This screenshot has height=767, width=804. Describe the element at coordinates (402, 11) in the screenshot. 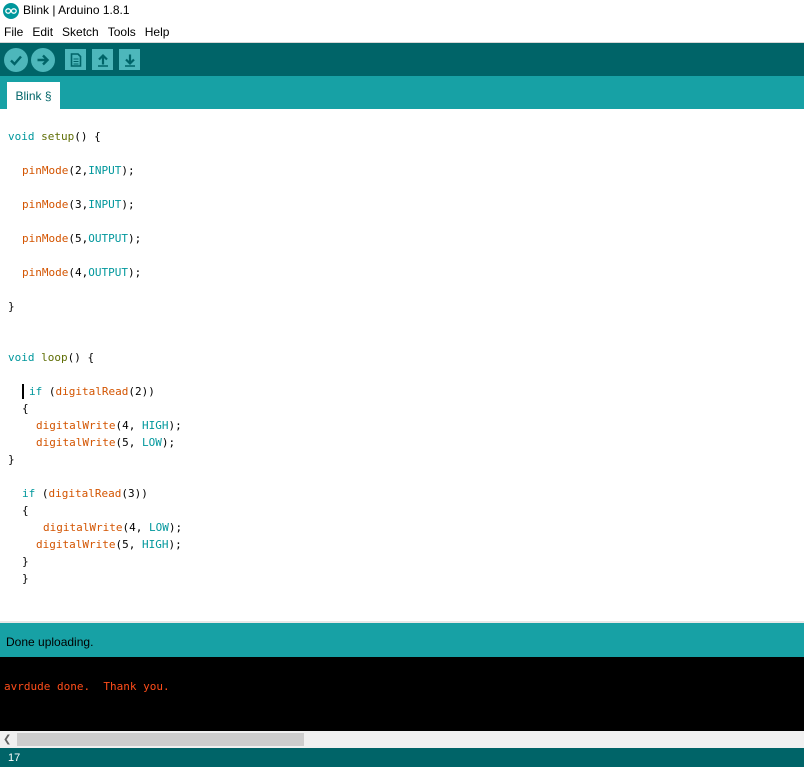

I see `title-bar: Blink | Arduino 1.8.1` at that location.